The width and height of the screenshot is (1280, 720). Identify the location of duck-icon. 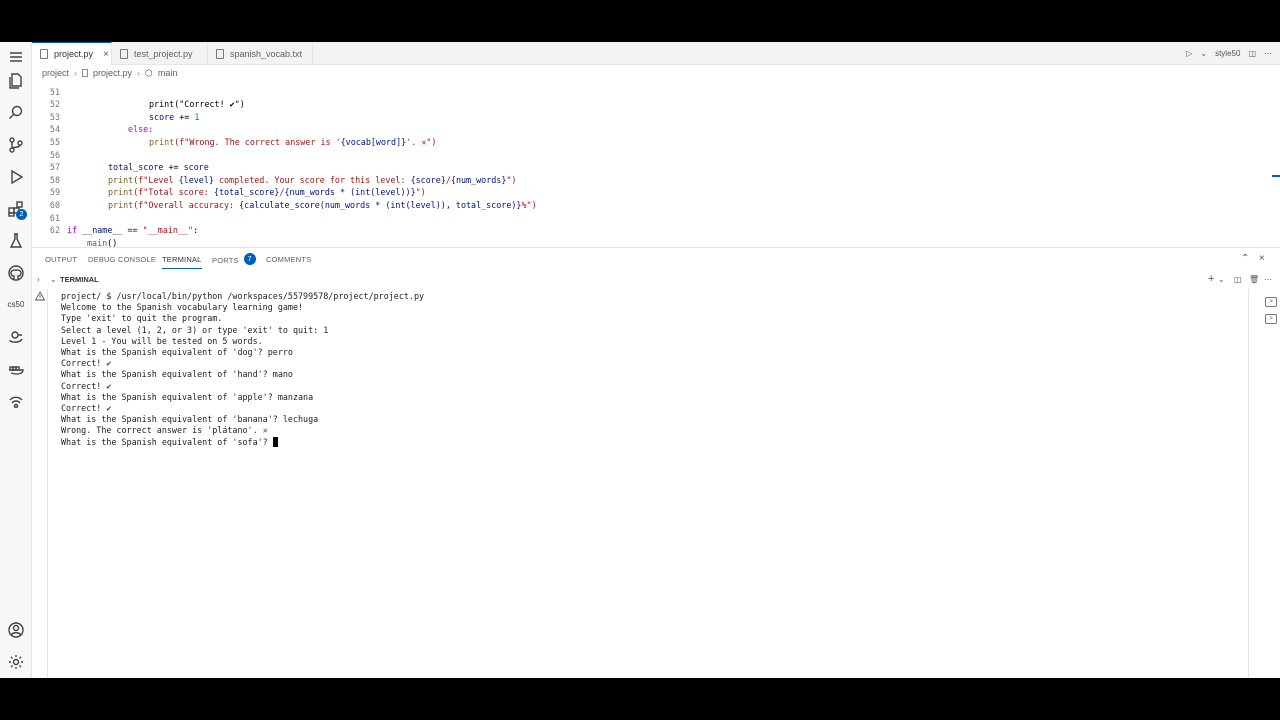
(16, 337).